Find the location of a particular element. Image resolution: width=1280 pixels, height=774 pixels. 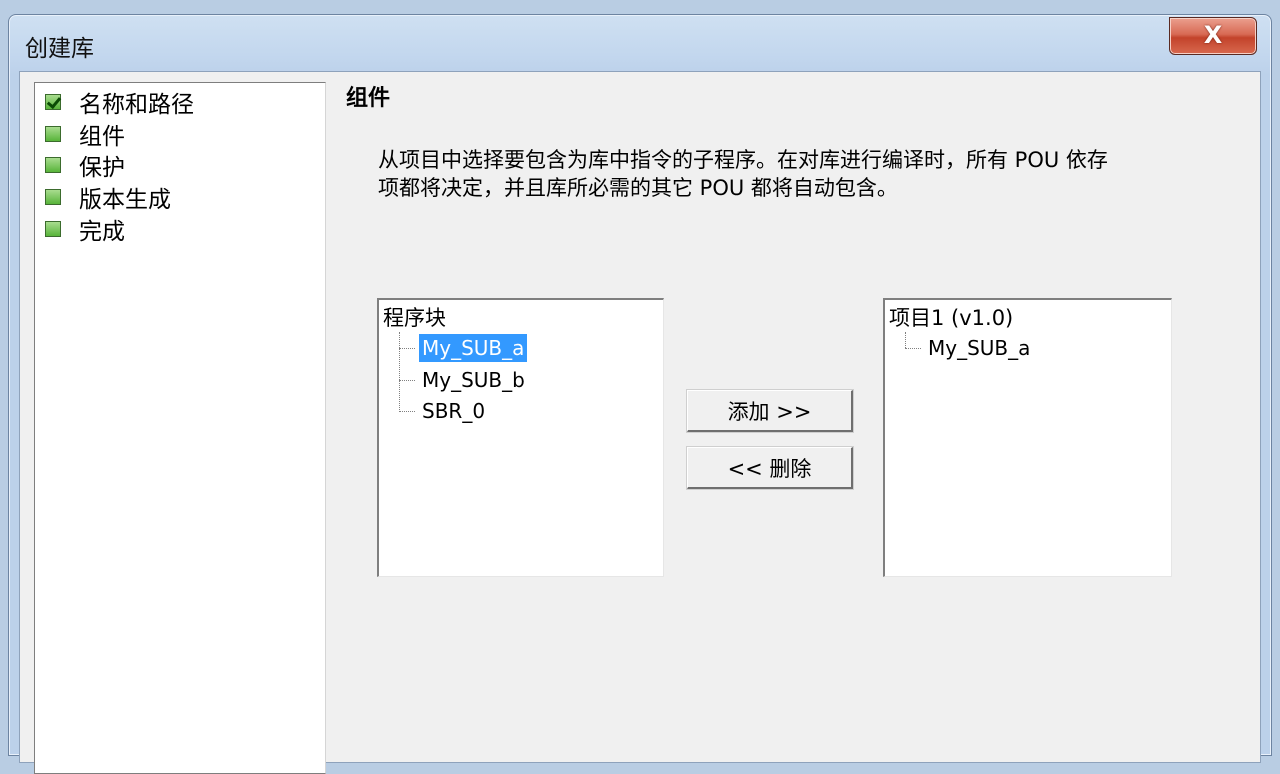

nav-item-label: 完成 is located at coordinates (102, 232).